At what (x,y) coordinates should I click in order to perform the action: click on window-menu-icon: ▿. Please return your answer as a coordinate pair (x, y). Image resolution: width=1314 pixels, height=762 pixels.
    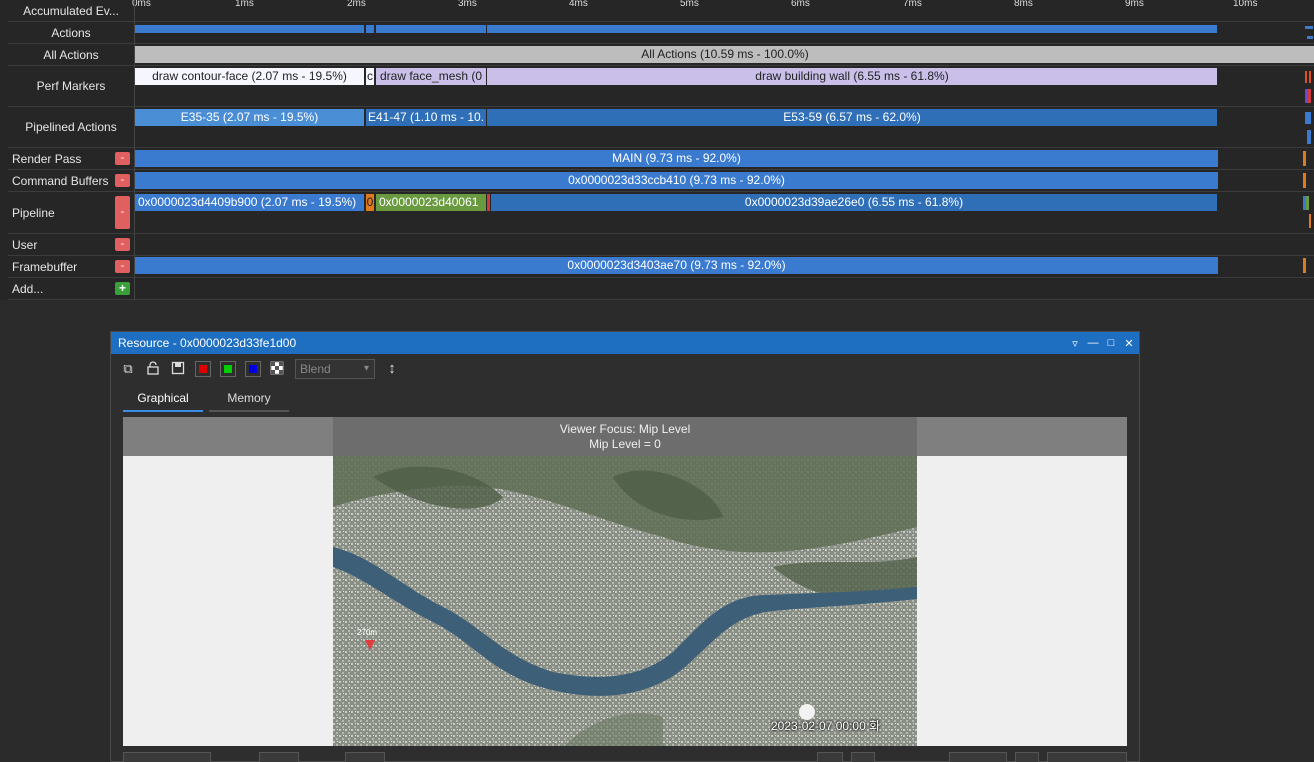
    Looking at the image, I should click on (1075, 343).